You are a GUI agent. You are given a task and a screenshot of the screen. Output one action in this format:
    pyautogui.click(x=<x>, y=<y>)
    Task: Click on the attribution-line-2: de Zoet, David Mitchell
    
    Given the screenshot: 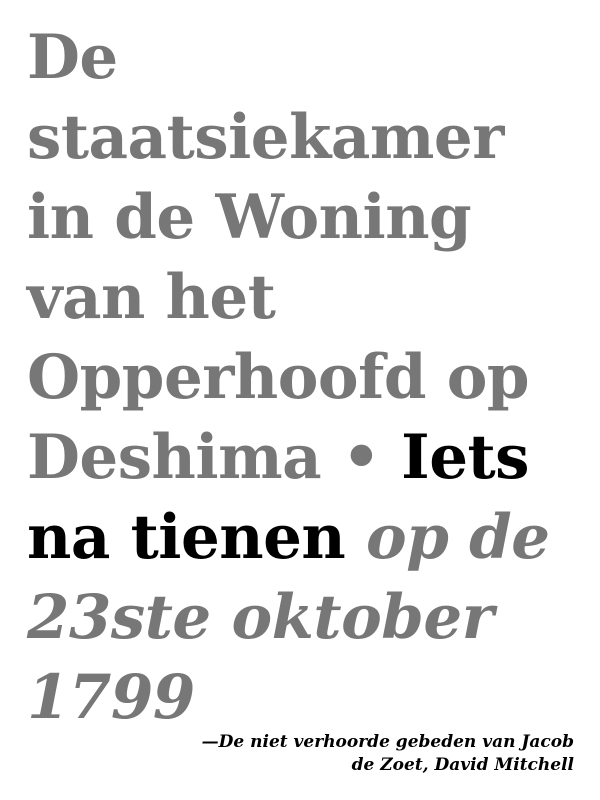 What is the action you would take?
    pyautogui.click(x=462, y=765)
    